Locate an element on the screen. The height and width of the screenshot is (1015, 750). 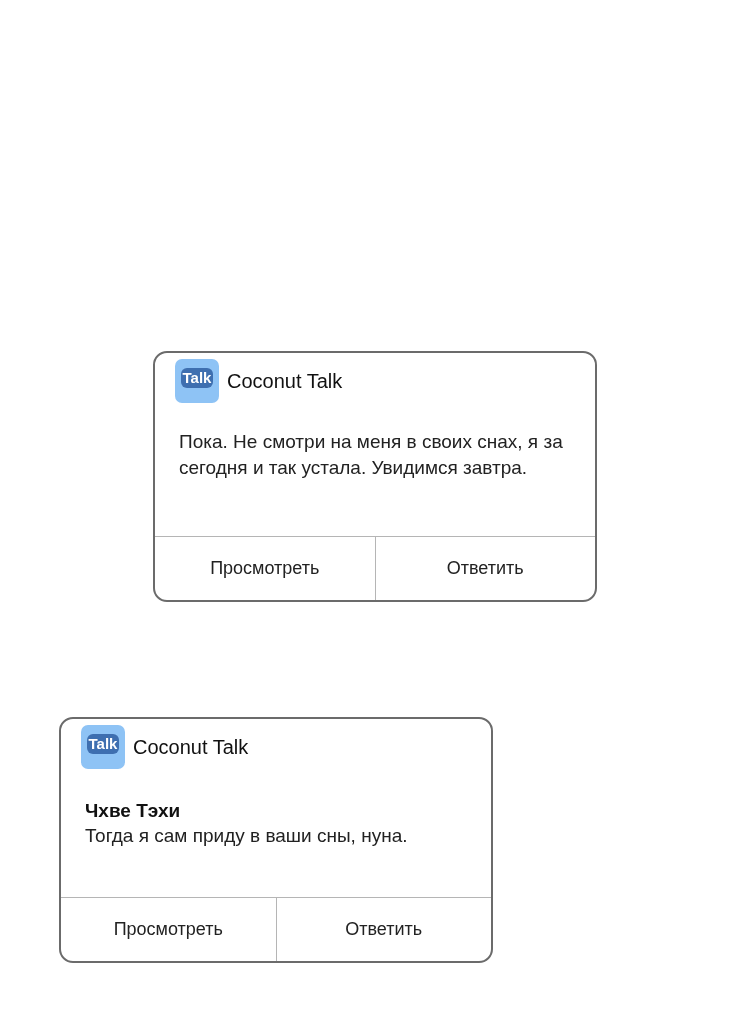
message-text: Тогда я сам приду в ваши сны, нуна. is located at coordinates (247, 836).